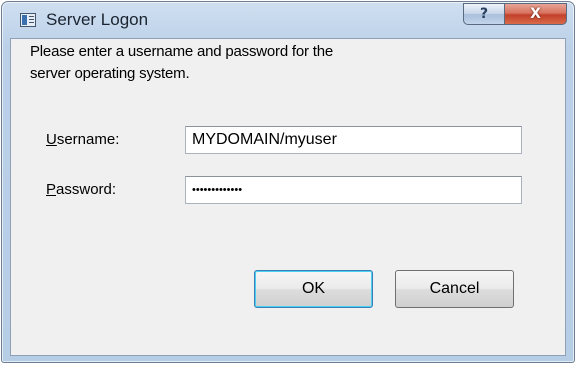 This screenshot has width=578, height=366. What do you see at coordinates (454, 289) in the screenshot?
I see `cancel-button: Cancel` at bounding box center [454, 289].